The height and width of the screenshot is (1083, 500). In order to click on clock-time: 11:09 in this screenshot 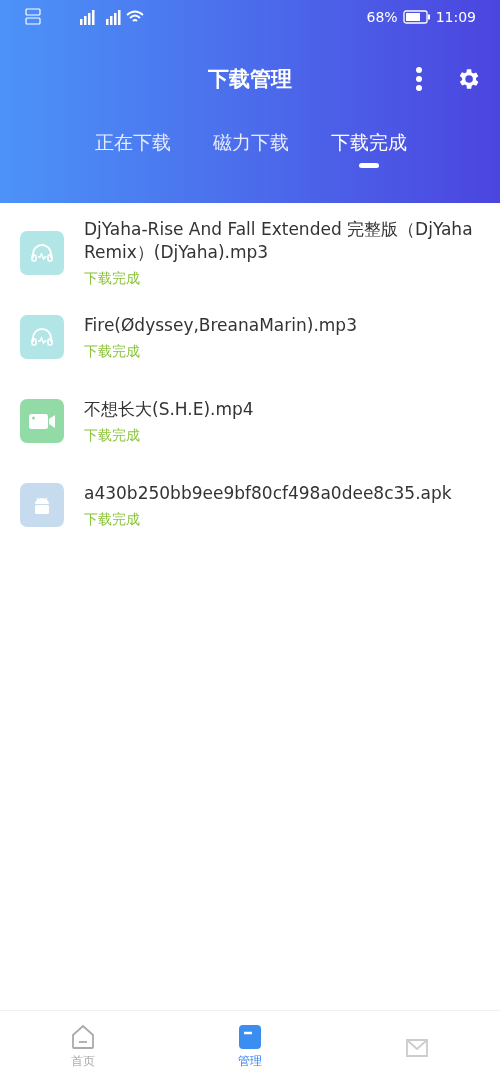, I will do `click(455, 17)`.